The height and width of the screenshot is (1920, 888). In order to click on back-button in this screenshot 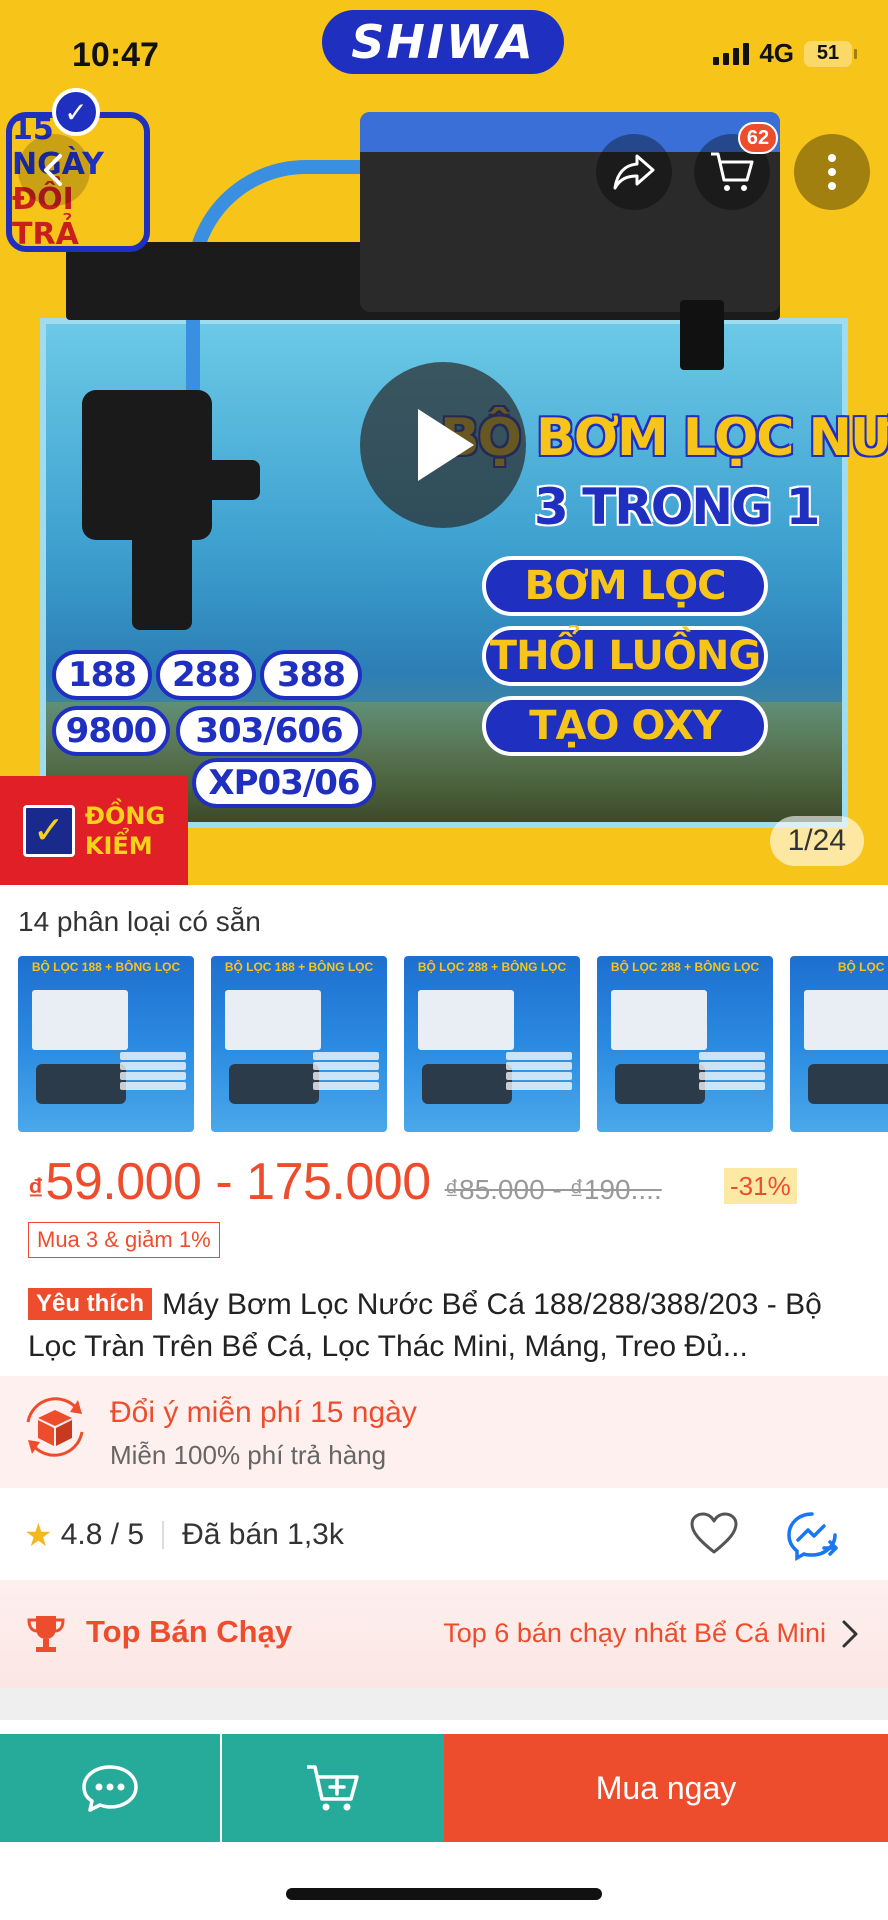, I will do `click(54, 170)`.